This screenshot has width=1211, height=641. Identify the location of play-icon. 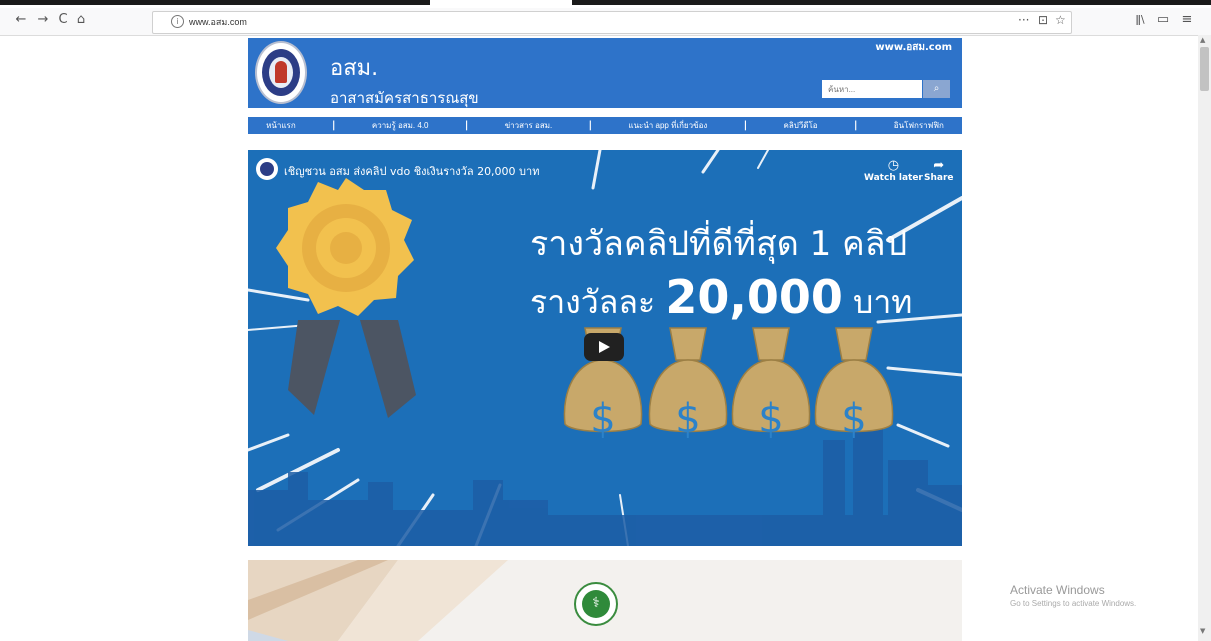
(604, 347).